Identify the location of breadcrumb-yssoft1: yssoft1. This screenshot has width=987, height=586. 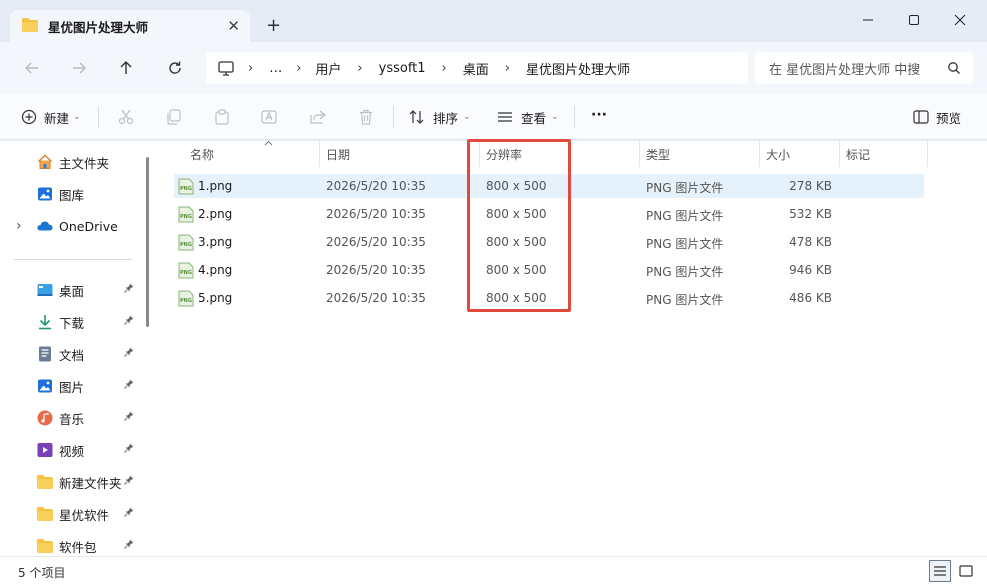
(402, 68).